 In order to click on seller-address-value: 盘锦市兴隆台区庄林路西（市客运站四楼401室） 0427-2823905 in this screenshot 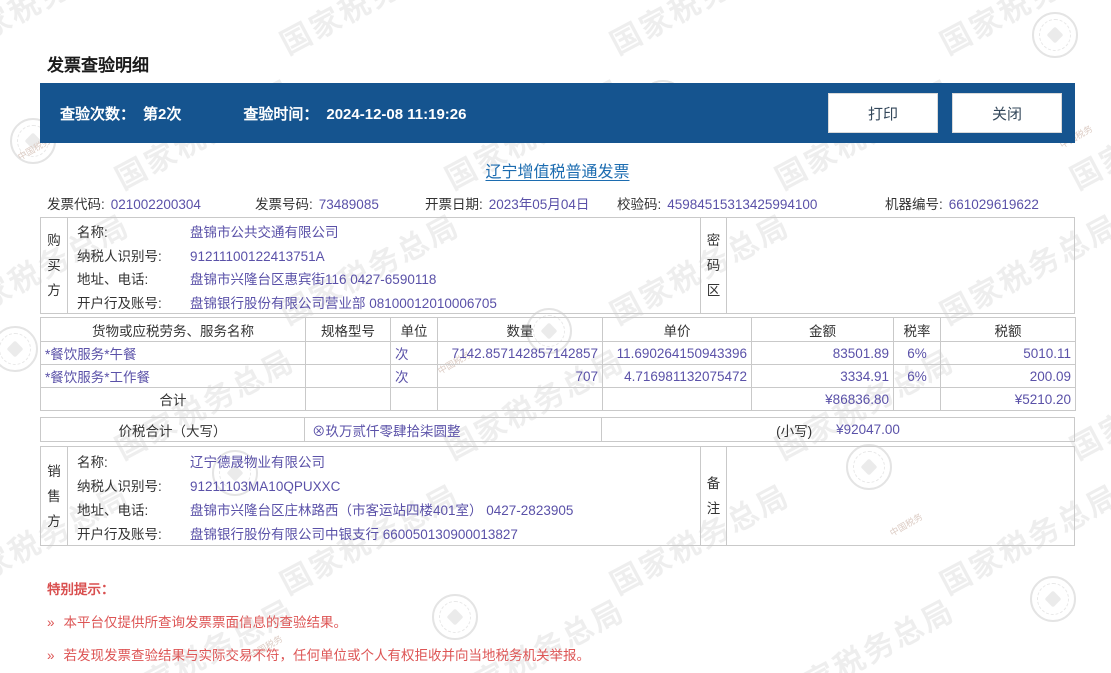, I will do `click(382, 510)`.